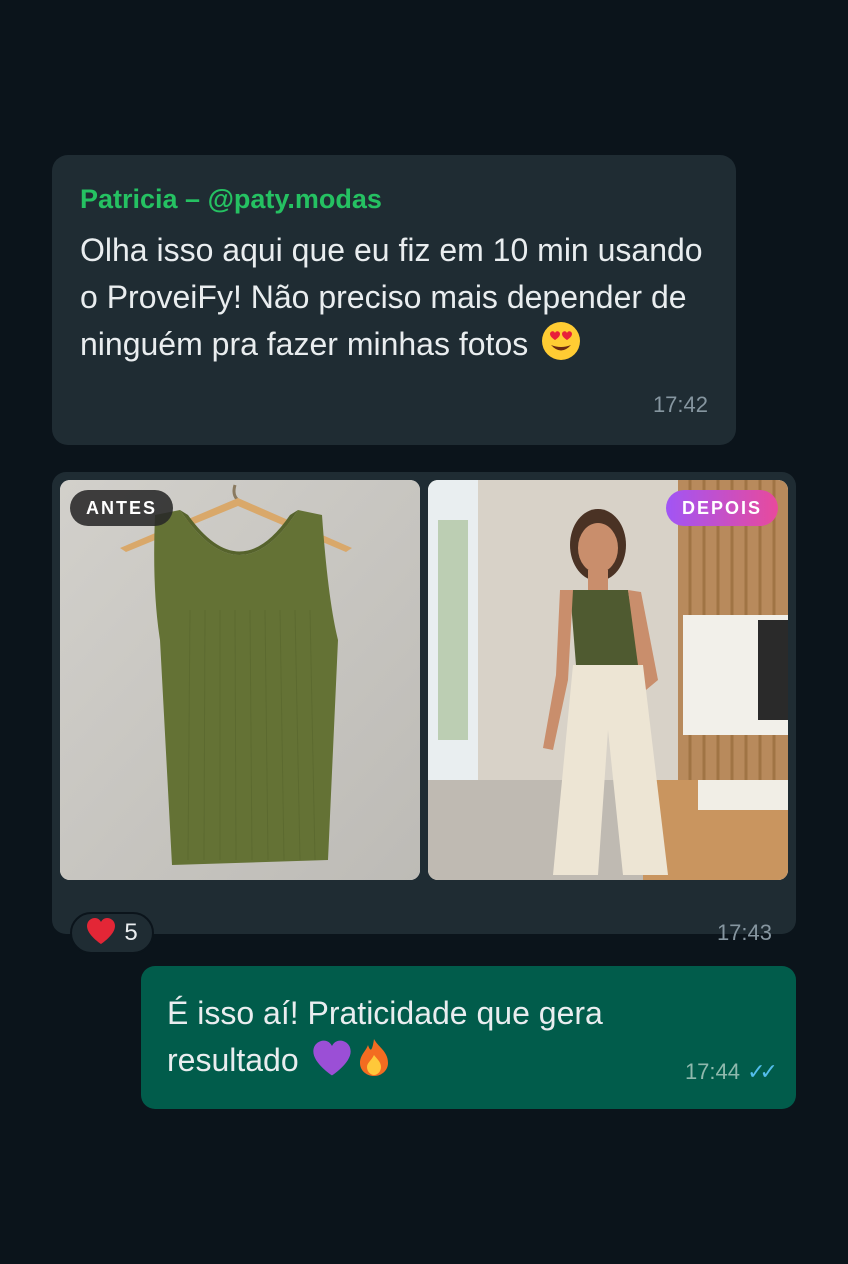  What do you see at coordinates (131, 932) in the screenshot?
I see `reaction-count: 5` at bounding box center [131, 932].